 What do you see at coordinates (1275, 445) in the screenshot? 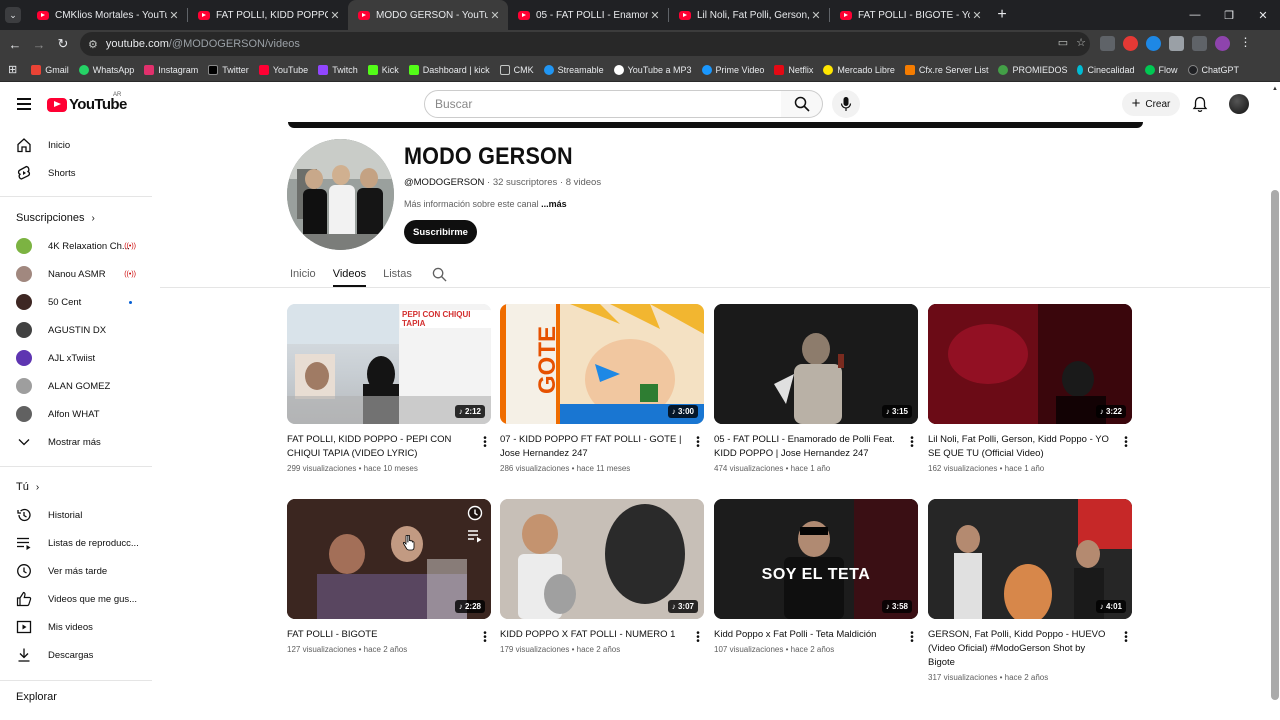
I see `scrollbar-thumb` at bounding box center [1275, 445].